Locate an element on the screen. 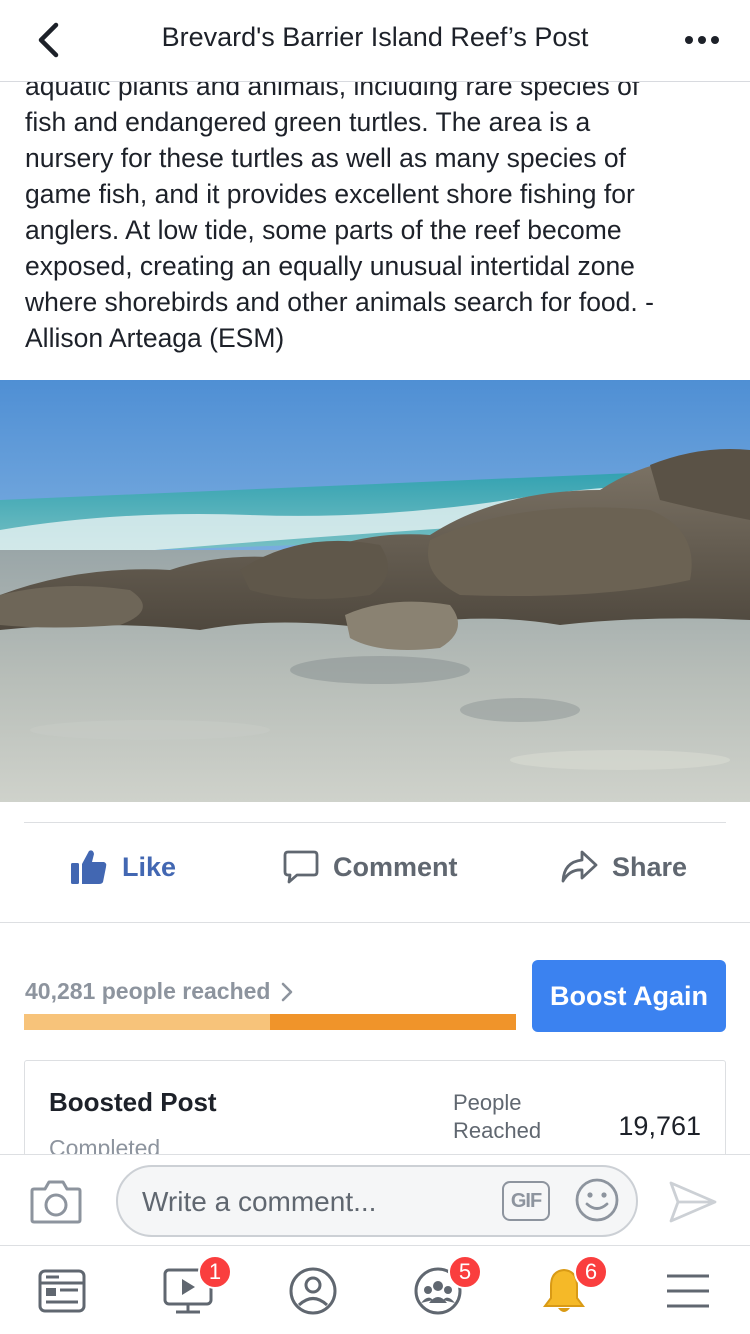 This screenshot has height=1334, width=750. back-button is located at coordinates (48, 40).